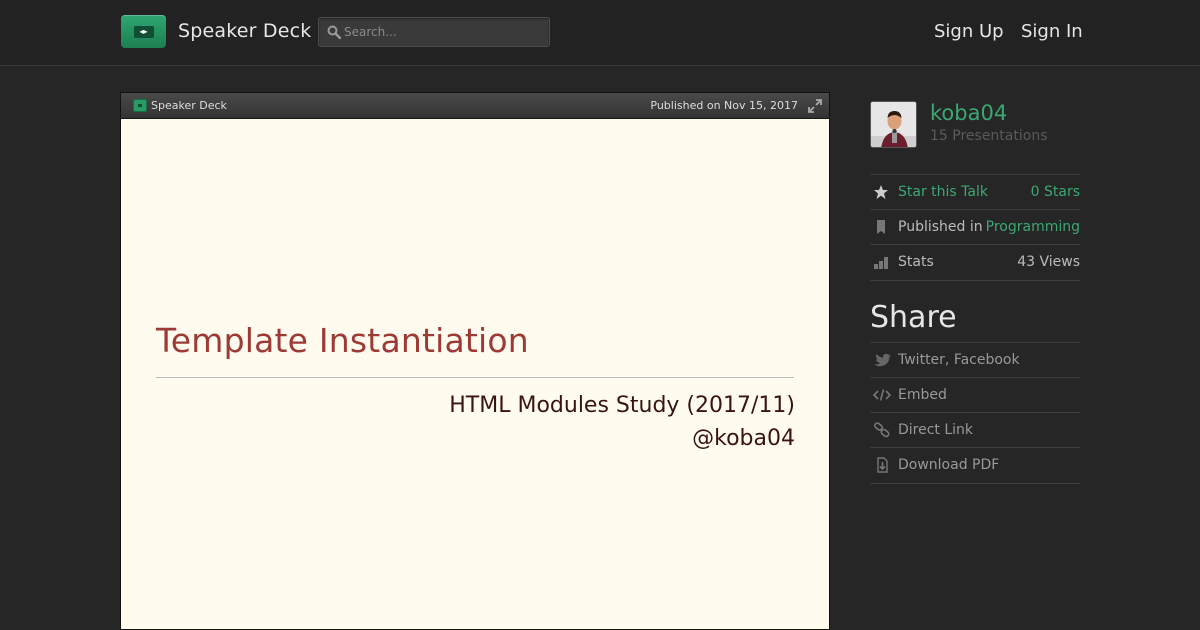 The image size is (1200, 630). What do you see at coordinates (882, 465) in the screenshot?
I see `download-pdf-icon` at bounding box center [882, 465].